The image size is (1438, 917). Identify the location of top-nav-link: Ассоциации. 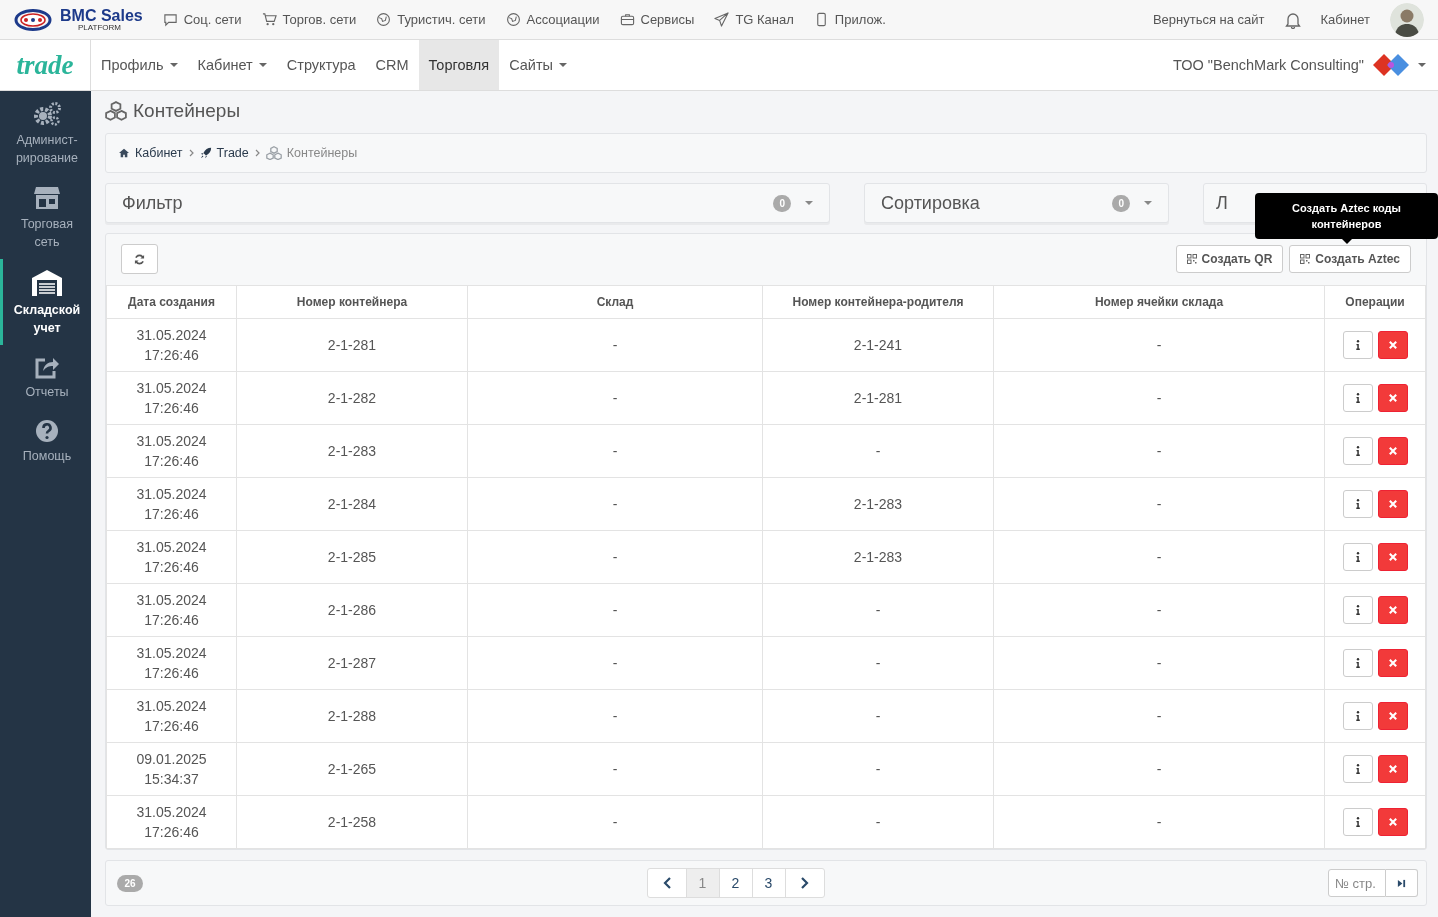
(552, 19).